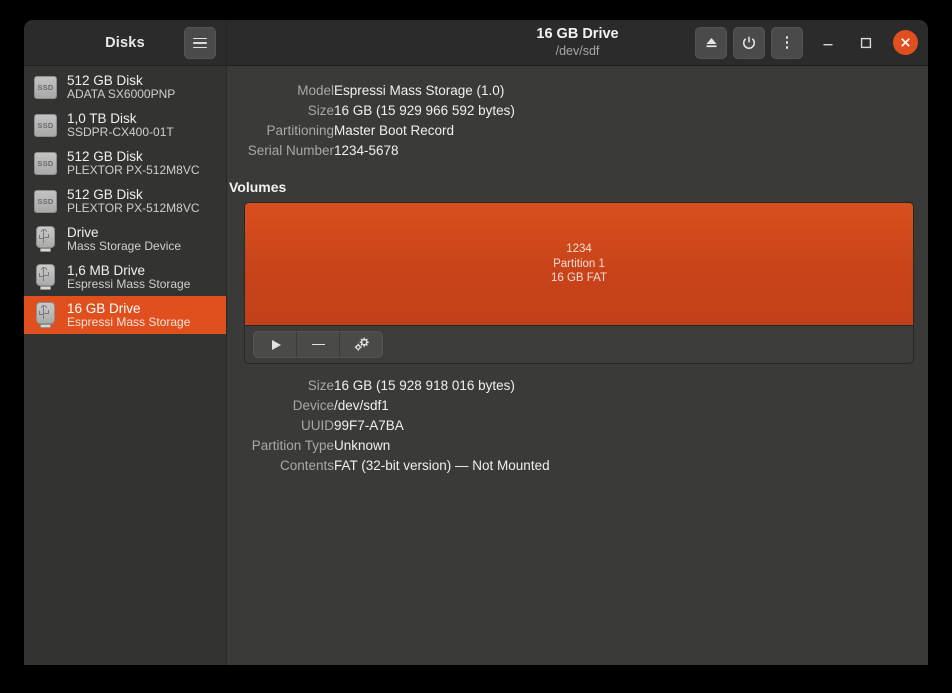 This screenshot has height=693, width=952. I want to click on unmount-button, so click(318, 344).